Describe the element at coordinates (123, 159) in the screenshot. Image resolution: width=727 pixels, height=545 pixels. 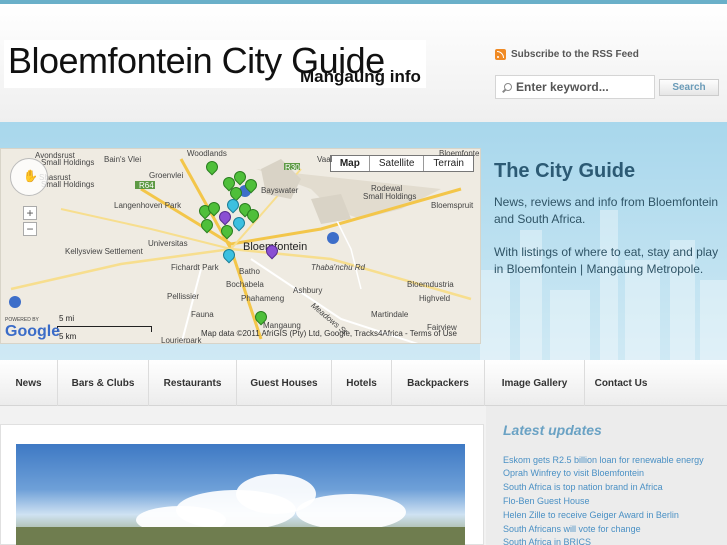
I see `map-label: Bain's Vlei` at that location.